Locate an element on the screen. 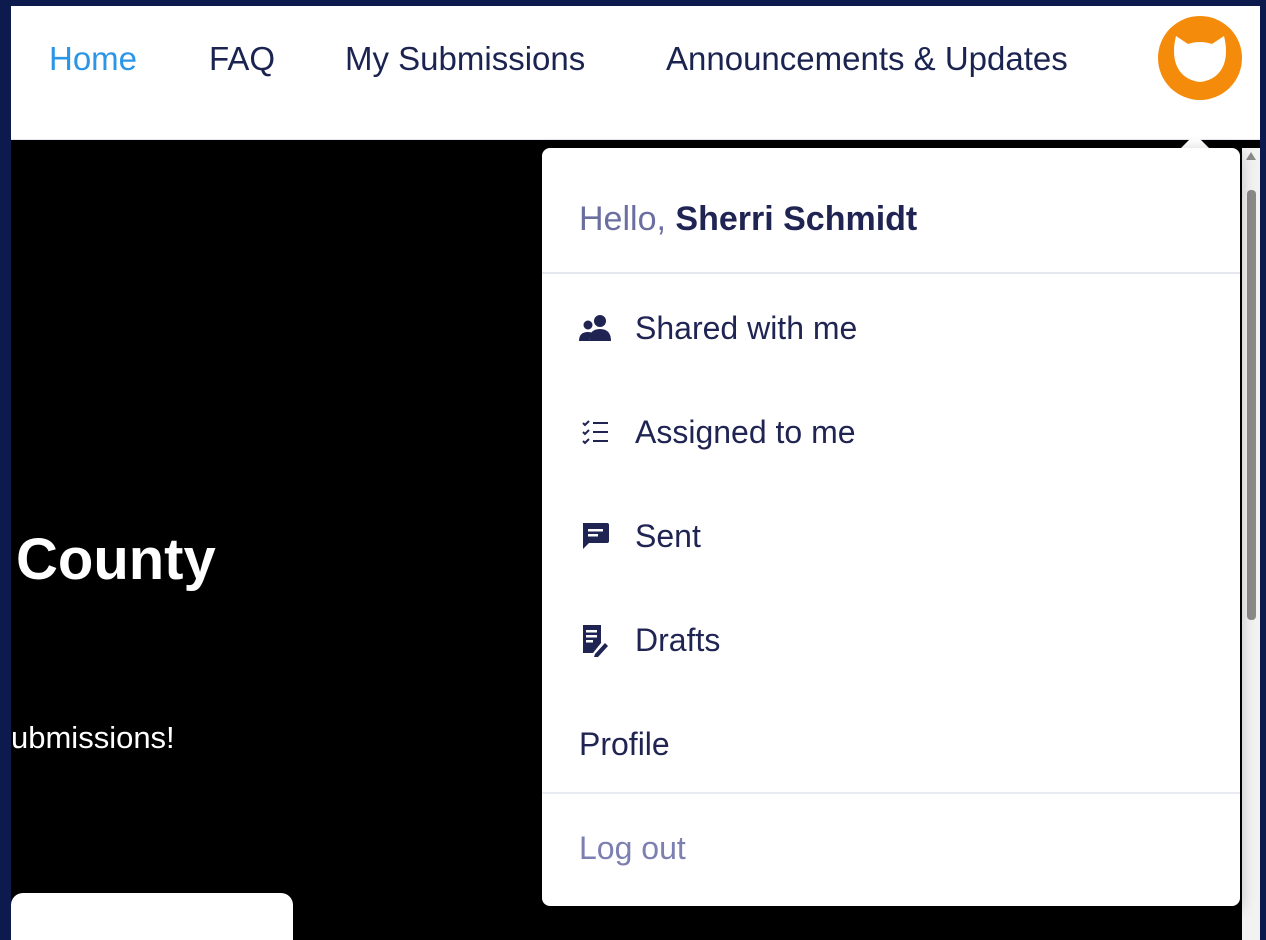 Image resolution: width=1266 pixels, height=940 pixels. hero-card is located at coordinates (152, 916).